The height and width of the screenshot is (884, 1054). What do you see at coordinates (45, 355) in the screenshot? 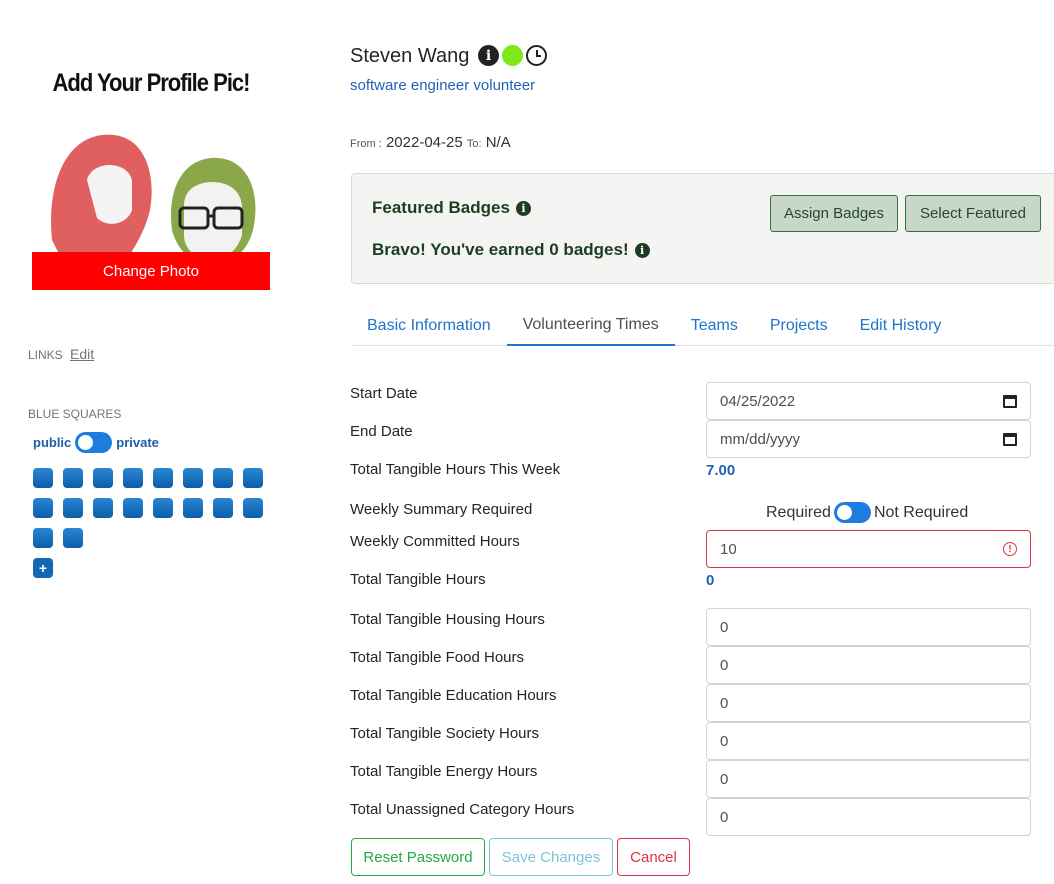
I see `links-label: LINKS` at bounding box center [45, 355].